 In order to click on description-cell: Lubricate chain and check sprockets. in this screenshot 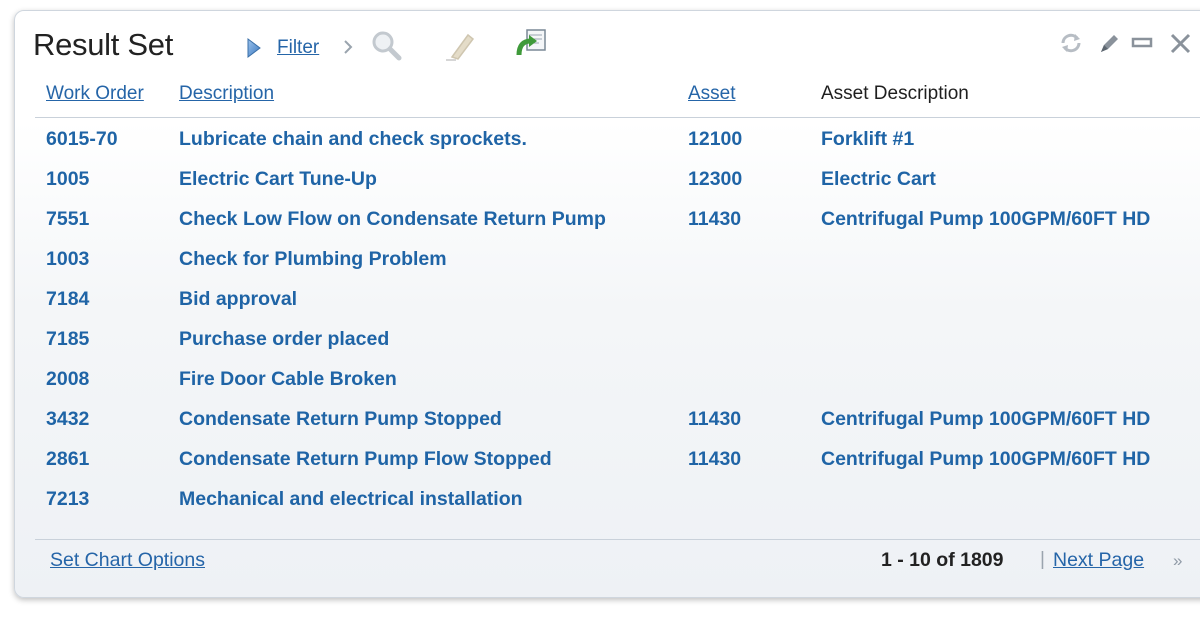, I will do `click(353, 139)`.